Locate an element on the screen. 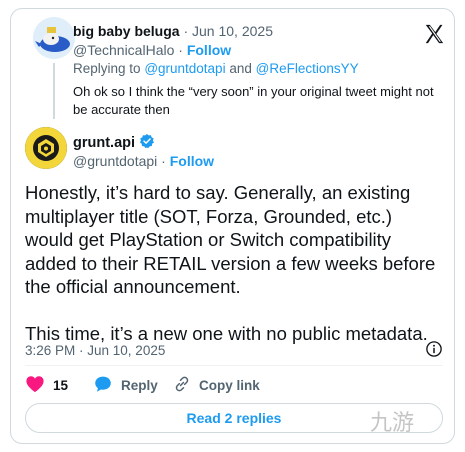  author-follow-button: Follow is located at coordinates (192, 161).